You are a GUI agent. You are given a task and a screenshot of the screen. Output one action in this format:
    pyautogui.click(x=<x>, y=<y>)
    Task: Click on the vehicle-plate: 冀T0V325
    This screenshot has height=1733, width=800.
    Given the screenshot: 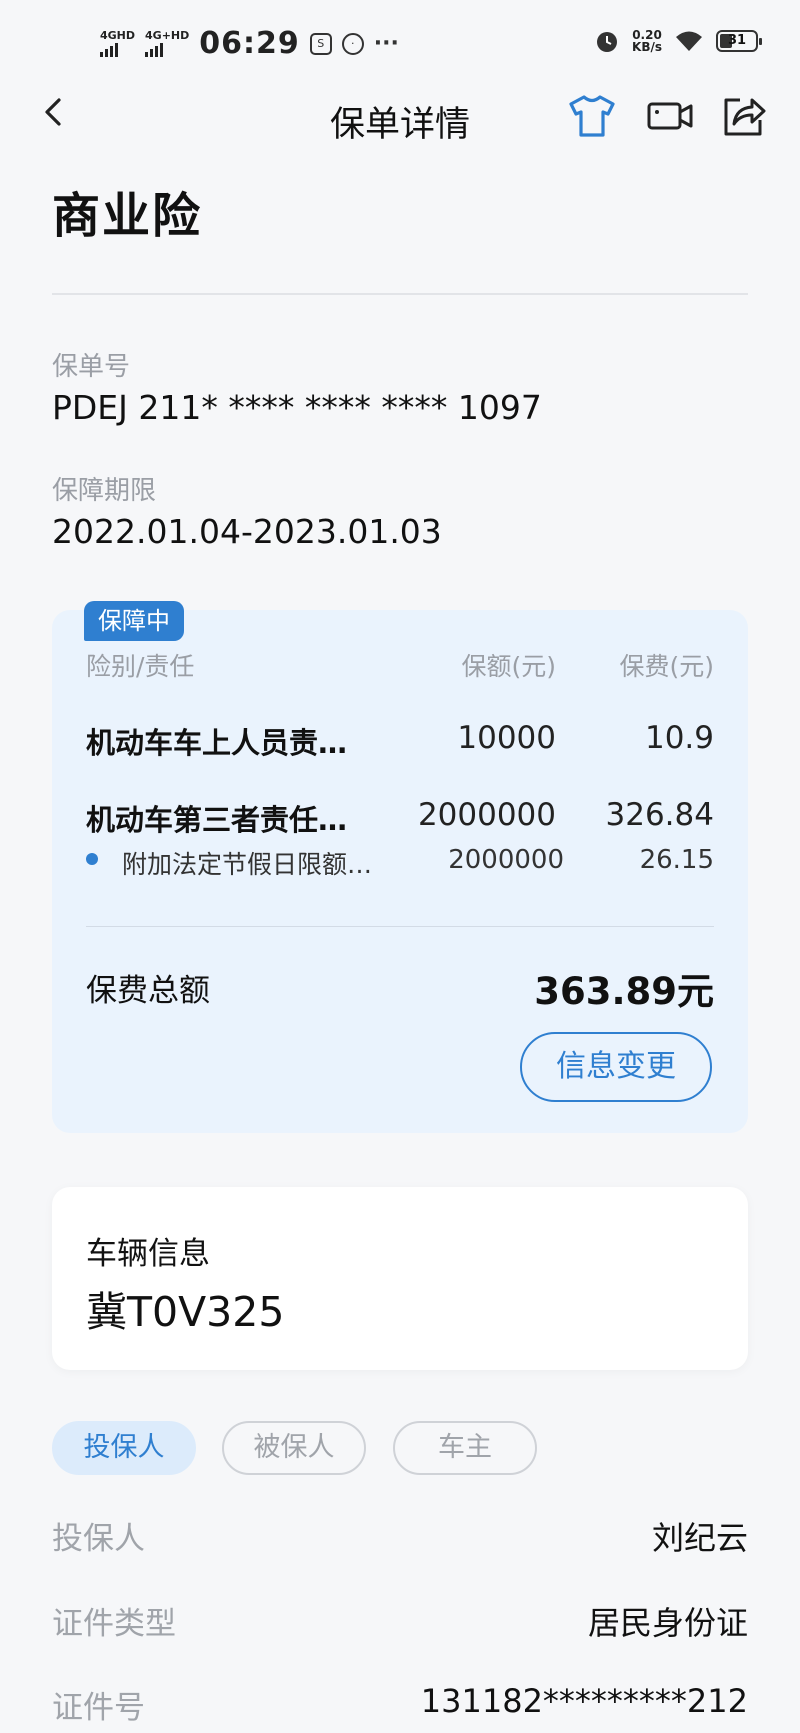 What is the action you would take?
    pyautogui.click(x=185, y=1312)
    